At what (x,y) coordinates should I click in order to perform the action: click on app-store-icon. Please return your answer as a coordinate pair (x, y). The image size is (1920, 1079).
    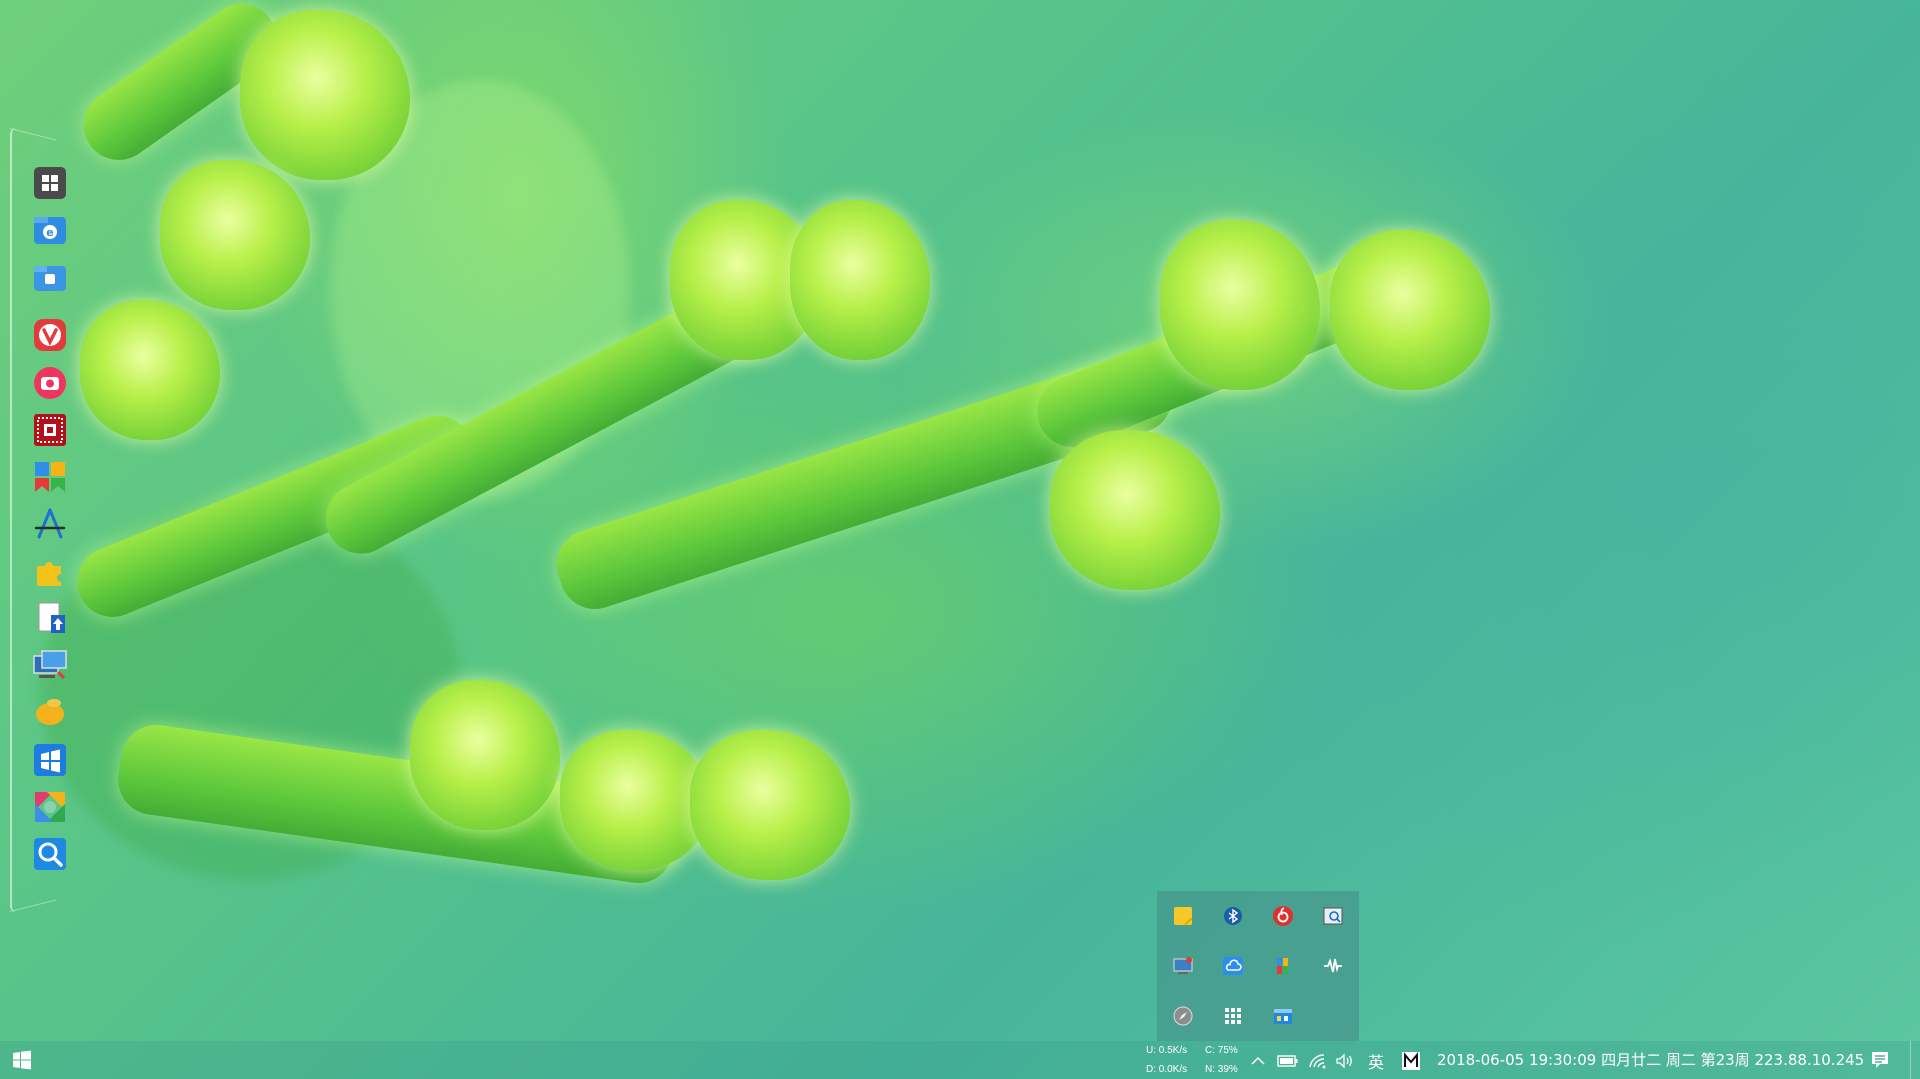
    Looking at the image, I should click on (50, 524).